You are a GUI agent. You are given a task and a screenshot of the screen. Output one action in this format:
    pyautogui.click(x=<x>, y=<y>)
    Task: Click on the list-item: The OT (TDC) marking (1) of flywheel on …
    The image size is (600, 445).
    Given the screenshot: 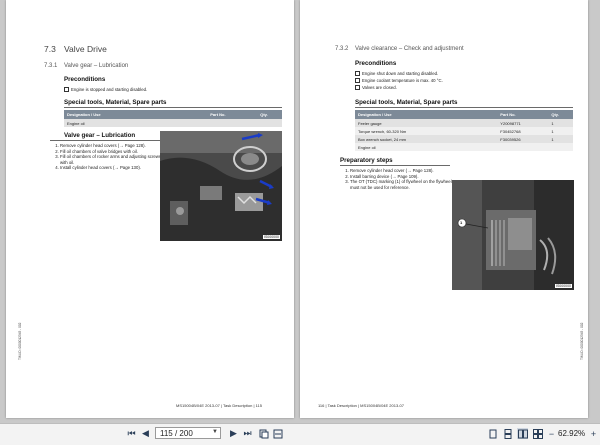 What is the action you would take?
    pyautogui.click(x=404, y=184)
    